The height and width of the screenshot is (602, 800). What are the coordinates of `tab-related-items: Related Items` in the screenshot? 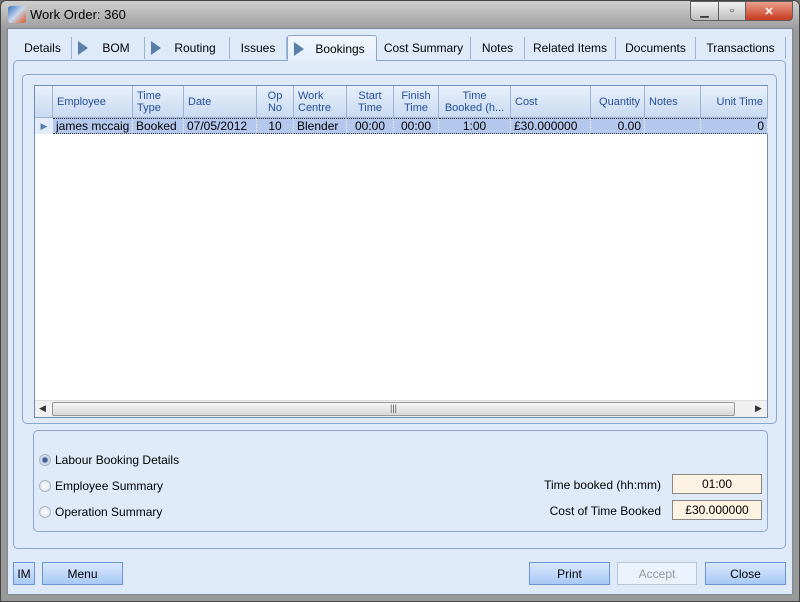 It's located at (570, 48).